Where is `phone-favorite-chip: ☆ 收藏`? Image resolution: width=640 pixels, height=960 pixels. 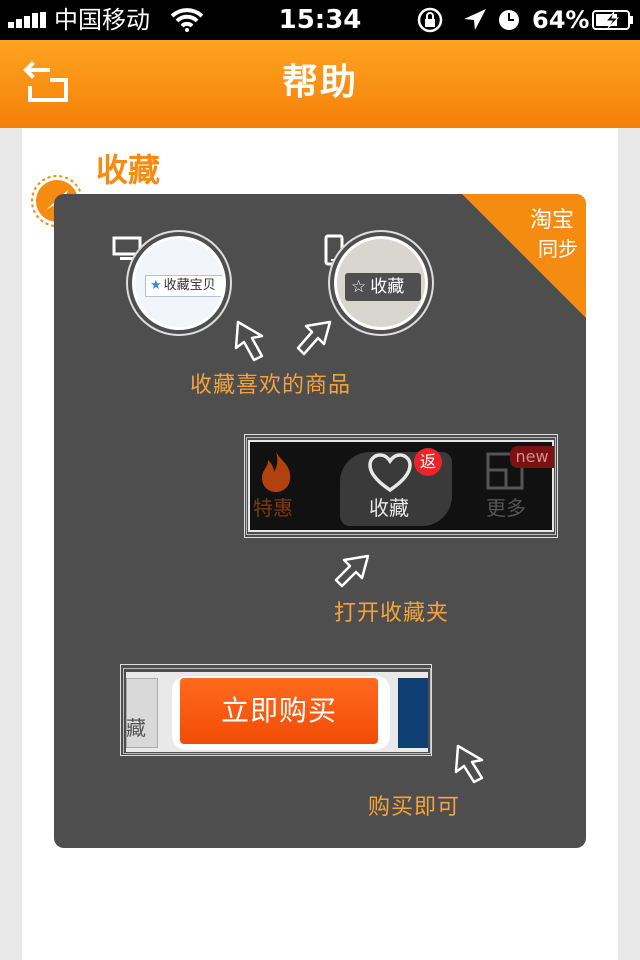
phone-favorite-chip: ☆ 收藏 is located at coordinates (383, 287).